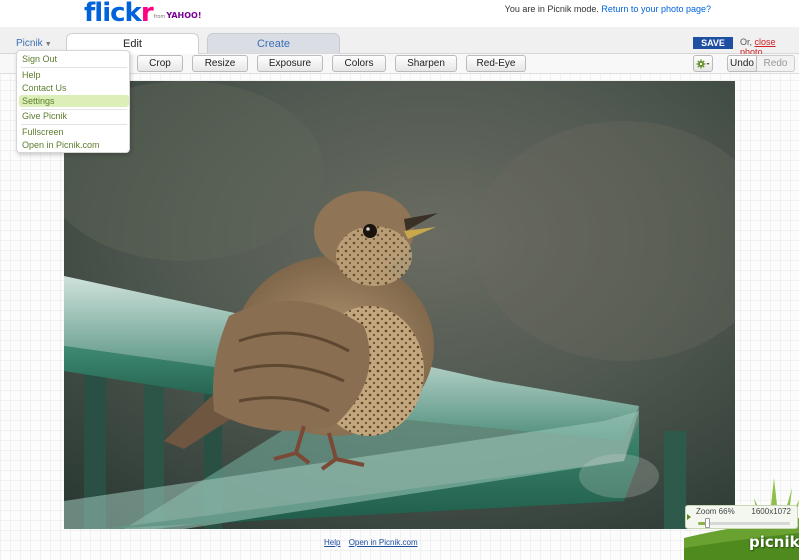 This screenshot has width=799, height=560. Describe the element at coordinates (741, 517) in the screenshot. I see `zoom-panel: Zoom 66% 1600x1072` at that location.